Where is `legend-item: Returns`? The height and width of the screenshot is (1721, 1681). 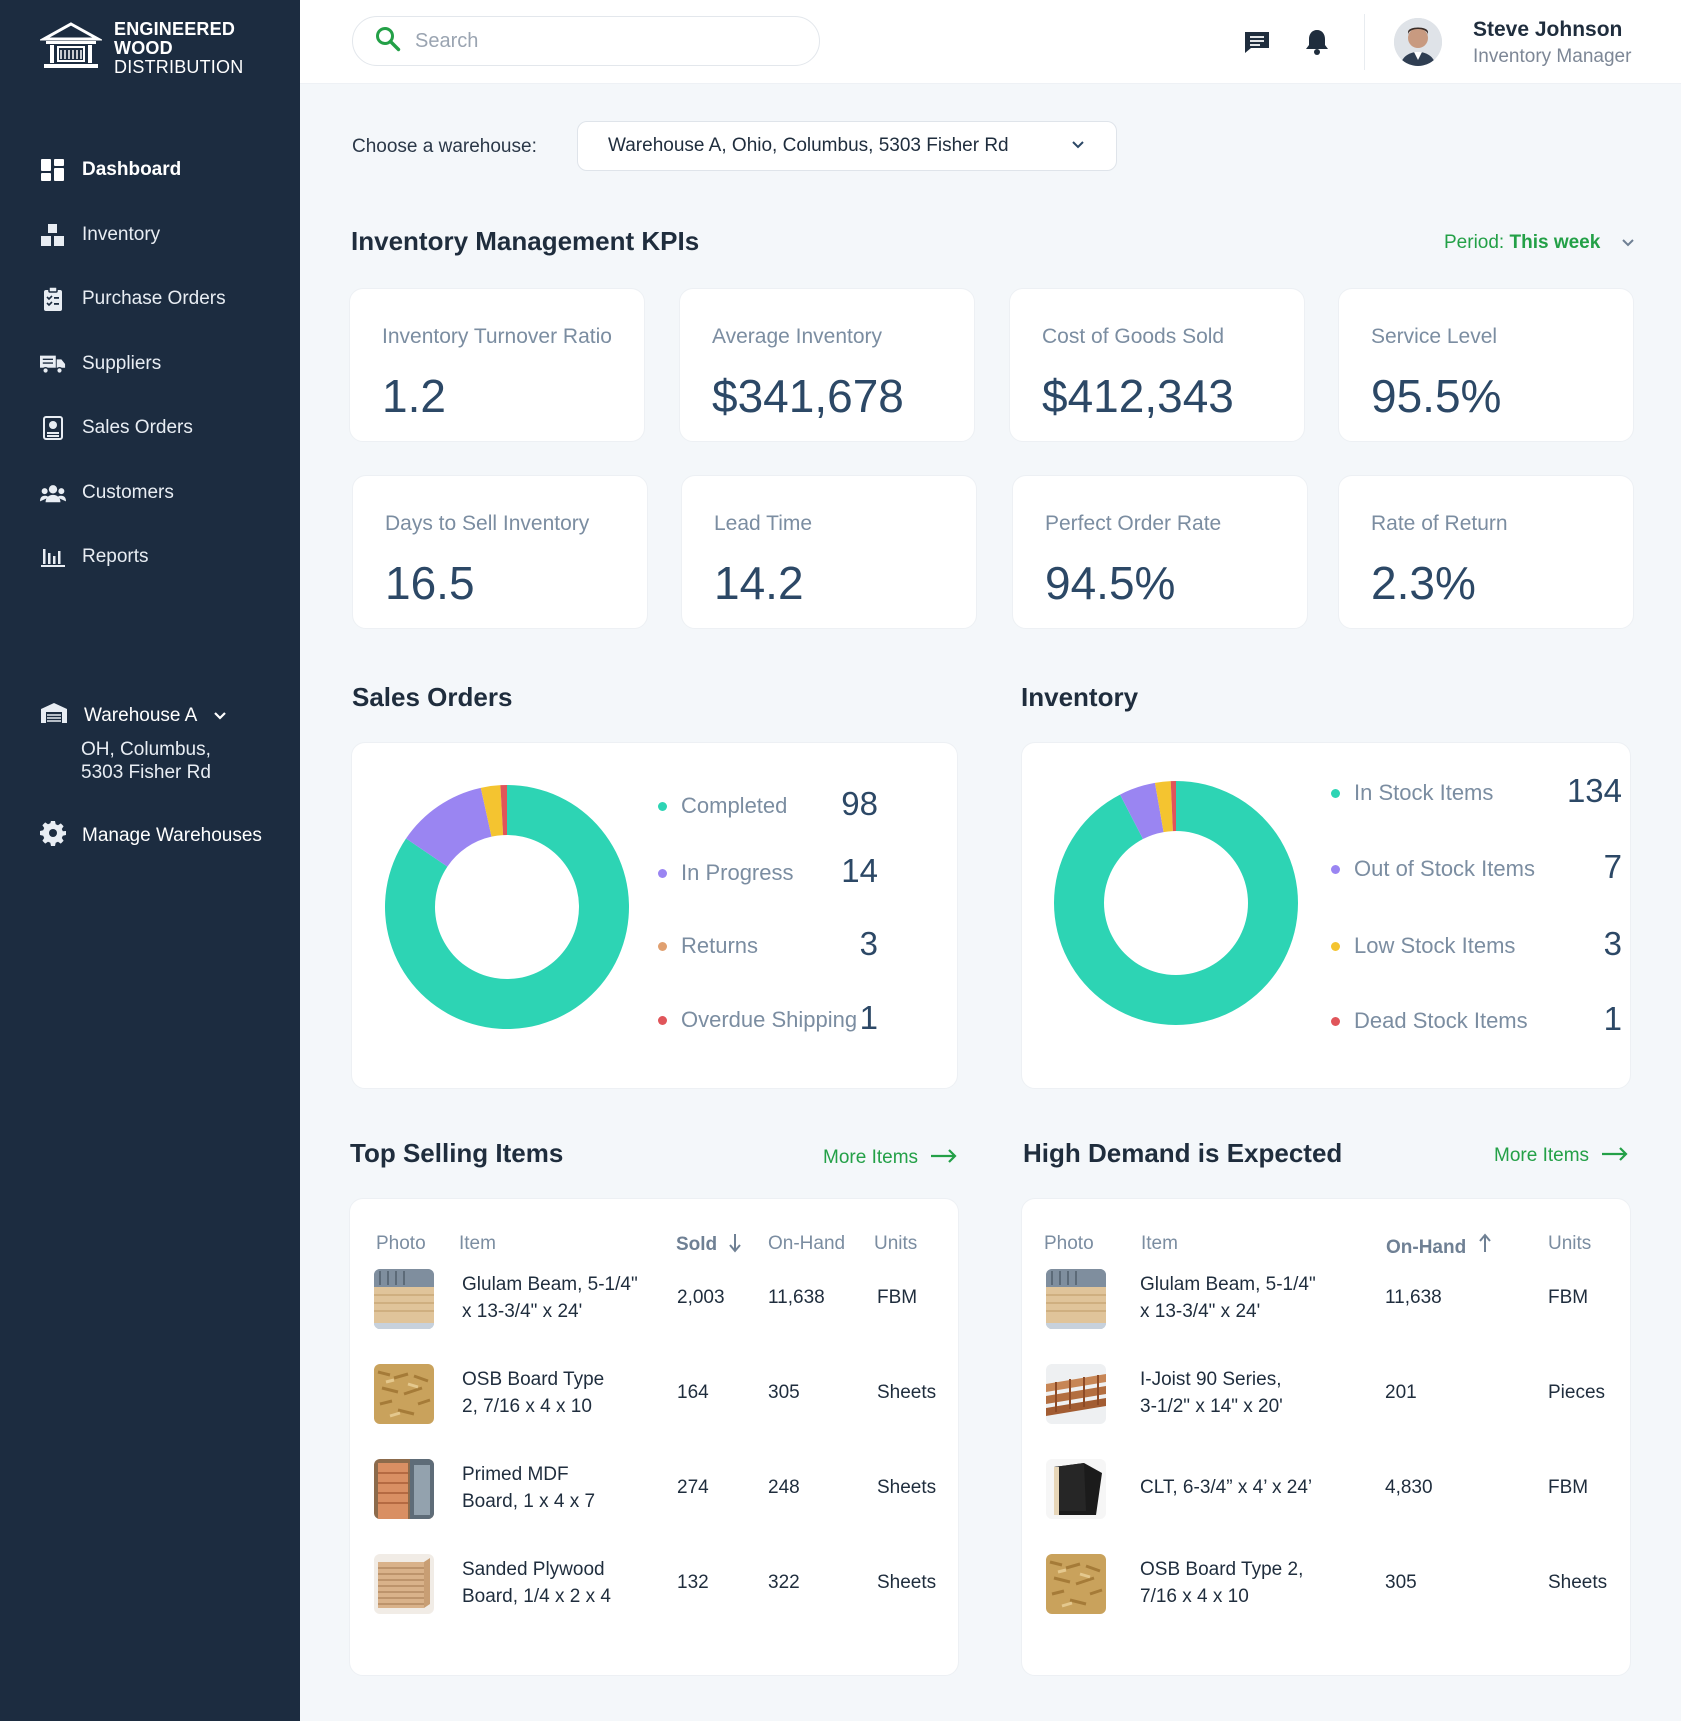
legend-item: Returns is located at coordinates (708, 946).